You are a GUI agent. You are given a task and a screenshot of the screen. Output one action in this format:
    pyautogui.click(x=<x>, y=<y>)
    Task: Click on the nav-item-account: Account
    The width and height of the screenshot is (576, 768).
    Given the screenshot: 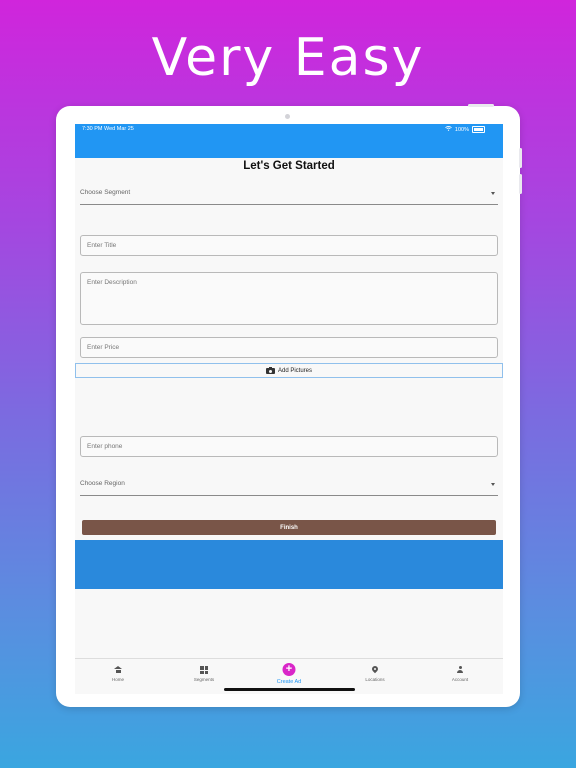 What is the action you would take?
    pyautogui.click(x=460, y=676)
    